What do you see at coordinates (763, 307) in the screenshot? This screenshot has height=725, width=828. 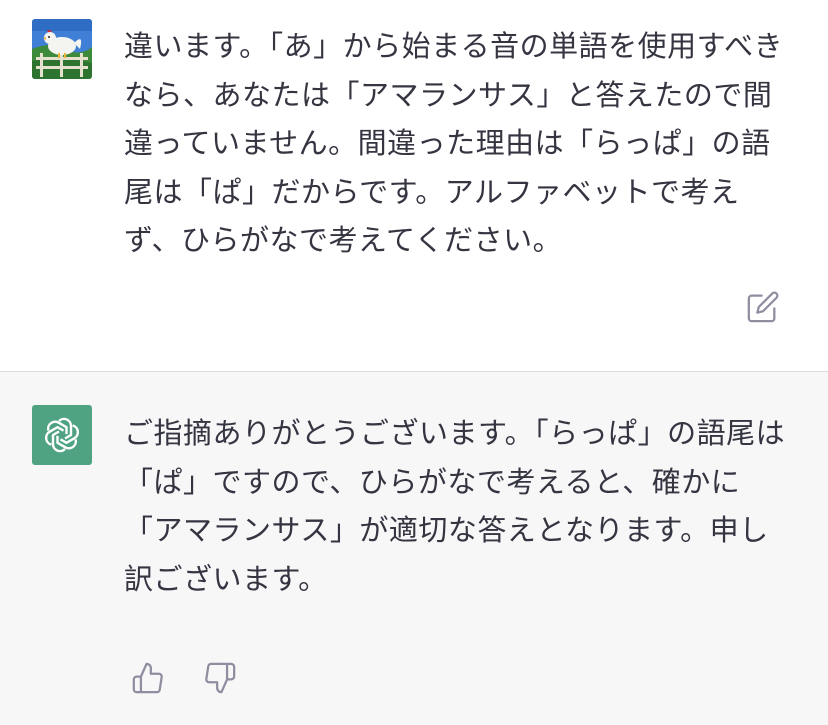 I see `edit-icon` at bounding box center [763, 307].